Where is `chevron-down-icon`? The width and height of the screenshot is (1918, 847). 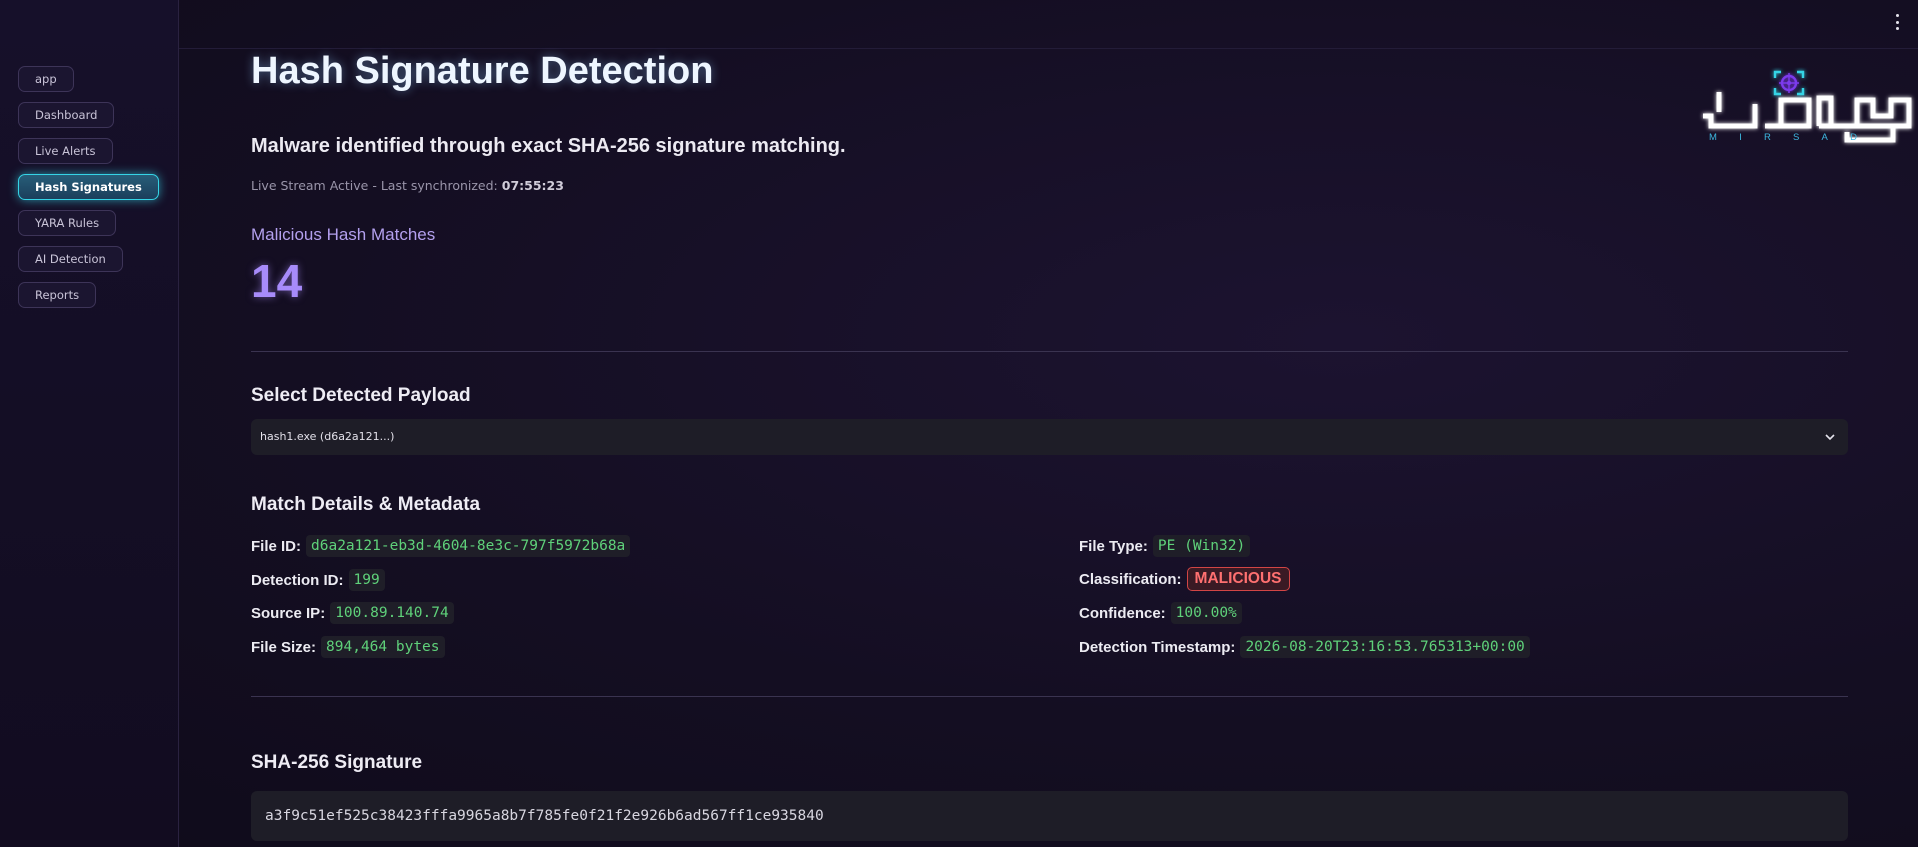
chevron-down-icon is located at coordinates (1830, 437).